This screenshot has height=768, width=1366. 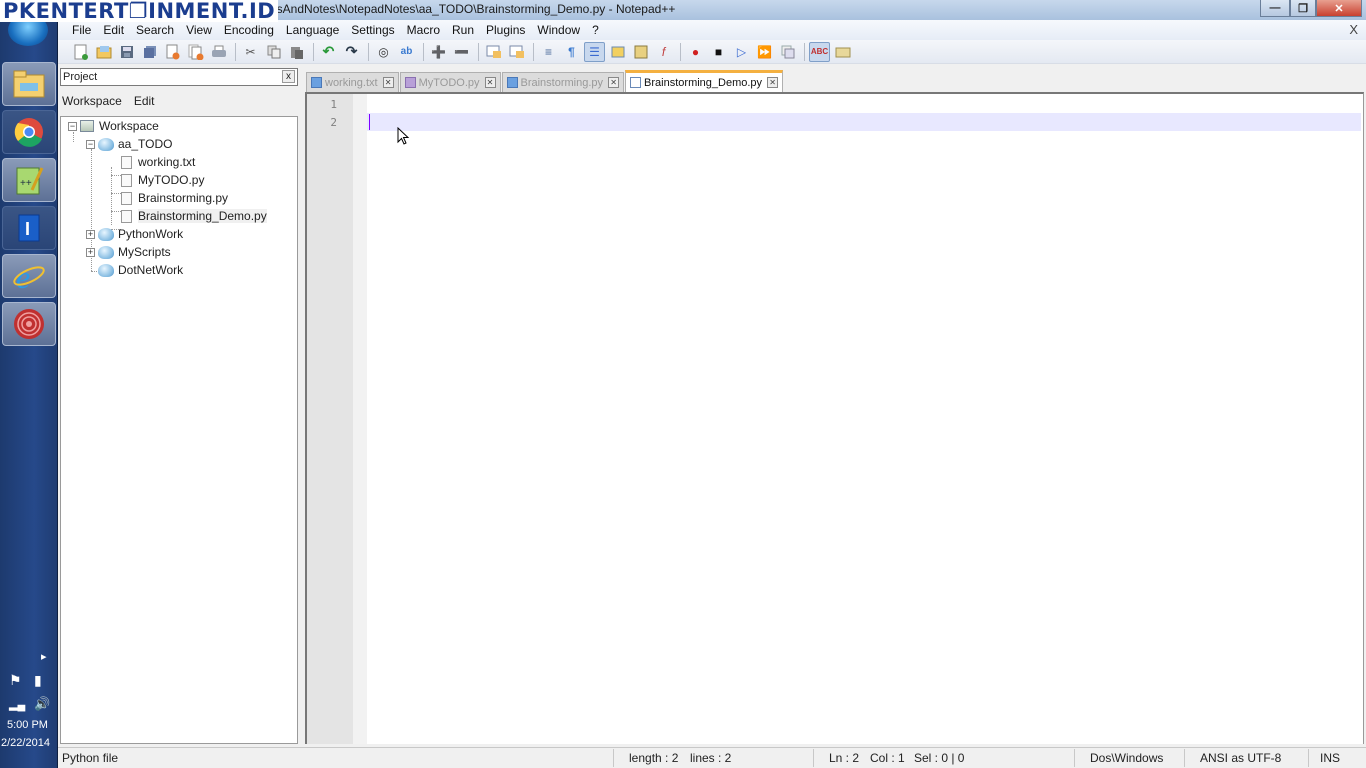 I want to click on tree-project-myscripts: + MyScripts, so click(x=128, y=252).